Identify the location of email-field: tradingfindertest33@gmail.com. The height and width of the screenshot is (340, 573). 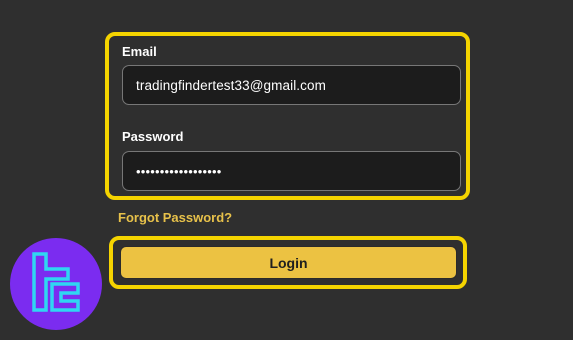
(291, 85).